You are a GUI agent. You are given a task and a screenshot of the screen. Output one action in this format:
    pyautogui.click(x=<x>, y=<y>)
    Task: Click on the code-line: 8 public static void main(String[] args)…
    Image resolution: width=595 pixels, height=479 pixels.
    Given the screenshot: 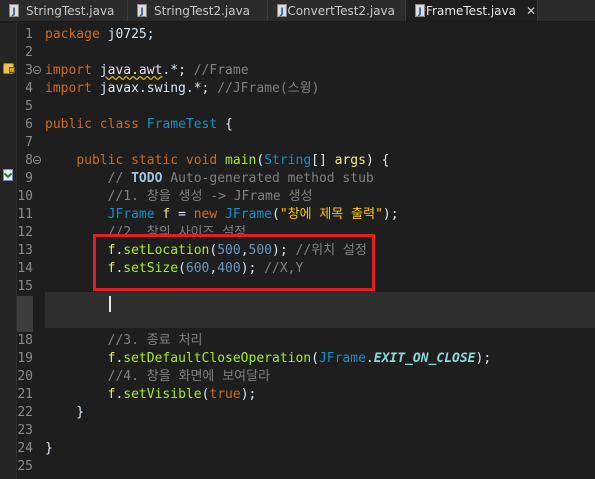 What is the action you would take?
    pyautogui.click(x=297, y=161)
    